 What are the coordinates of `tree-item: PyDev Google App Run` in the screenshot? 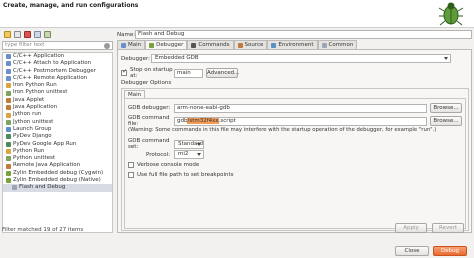 It's located at (57, 144).